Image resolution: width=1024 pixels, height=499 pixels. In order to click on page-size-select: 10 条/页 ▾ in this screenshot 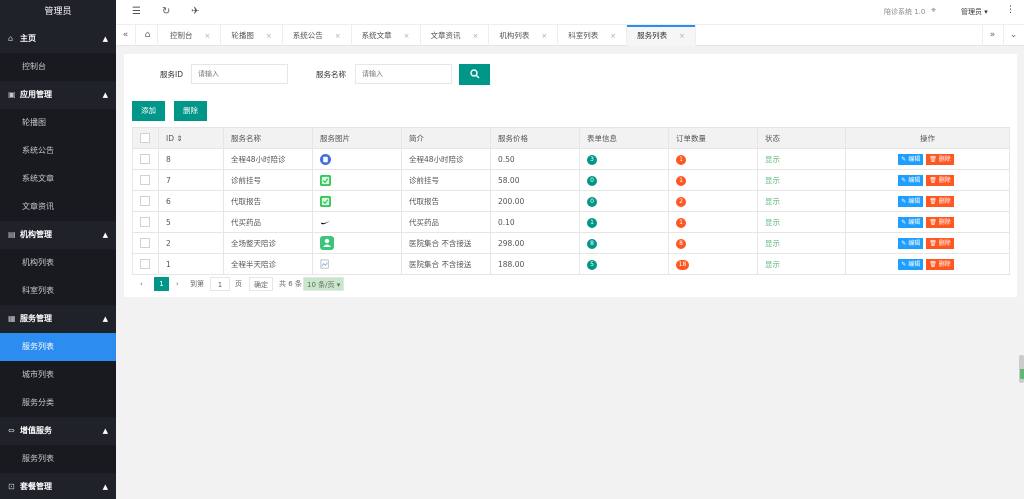, I will do `click(324, 284)`.